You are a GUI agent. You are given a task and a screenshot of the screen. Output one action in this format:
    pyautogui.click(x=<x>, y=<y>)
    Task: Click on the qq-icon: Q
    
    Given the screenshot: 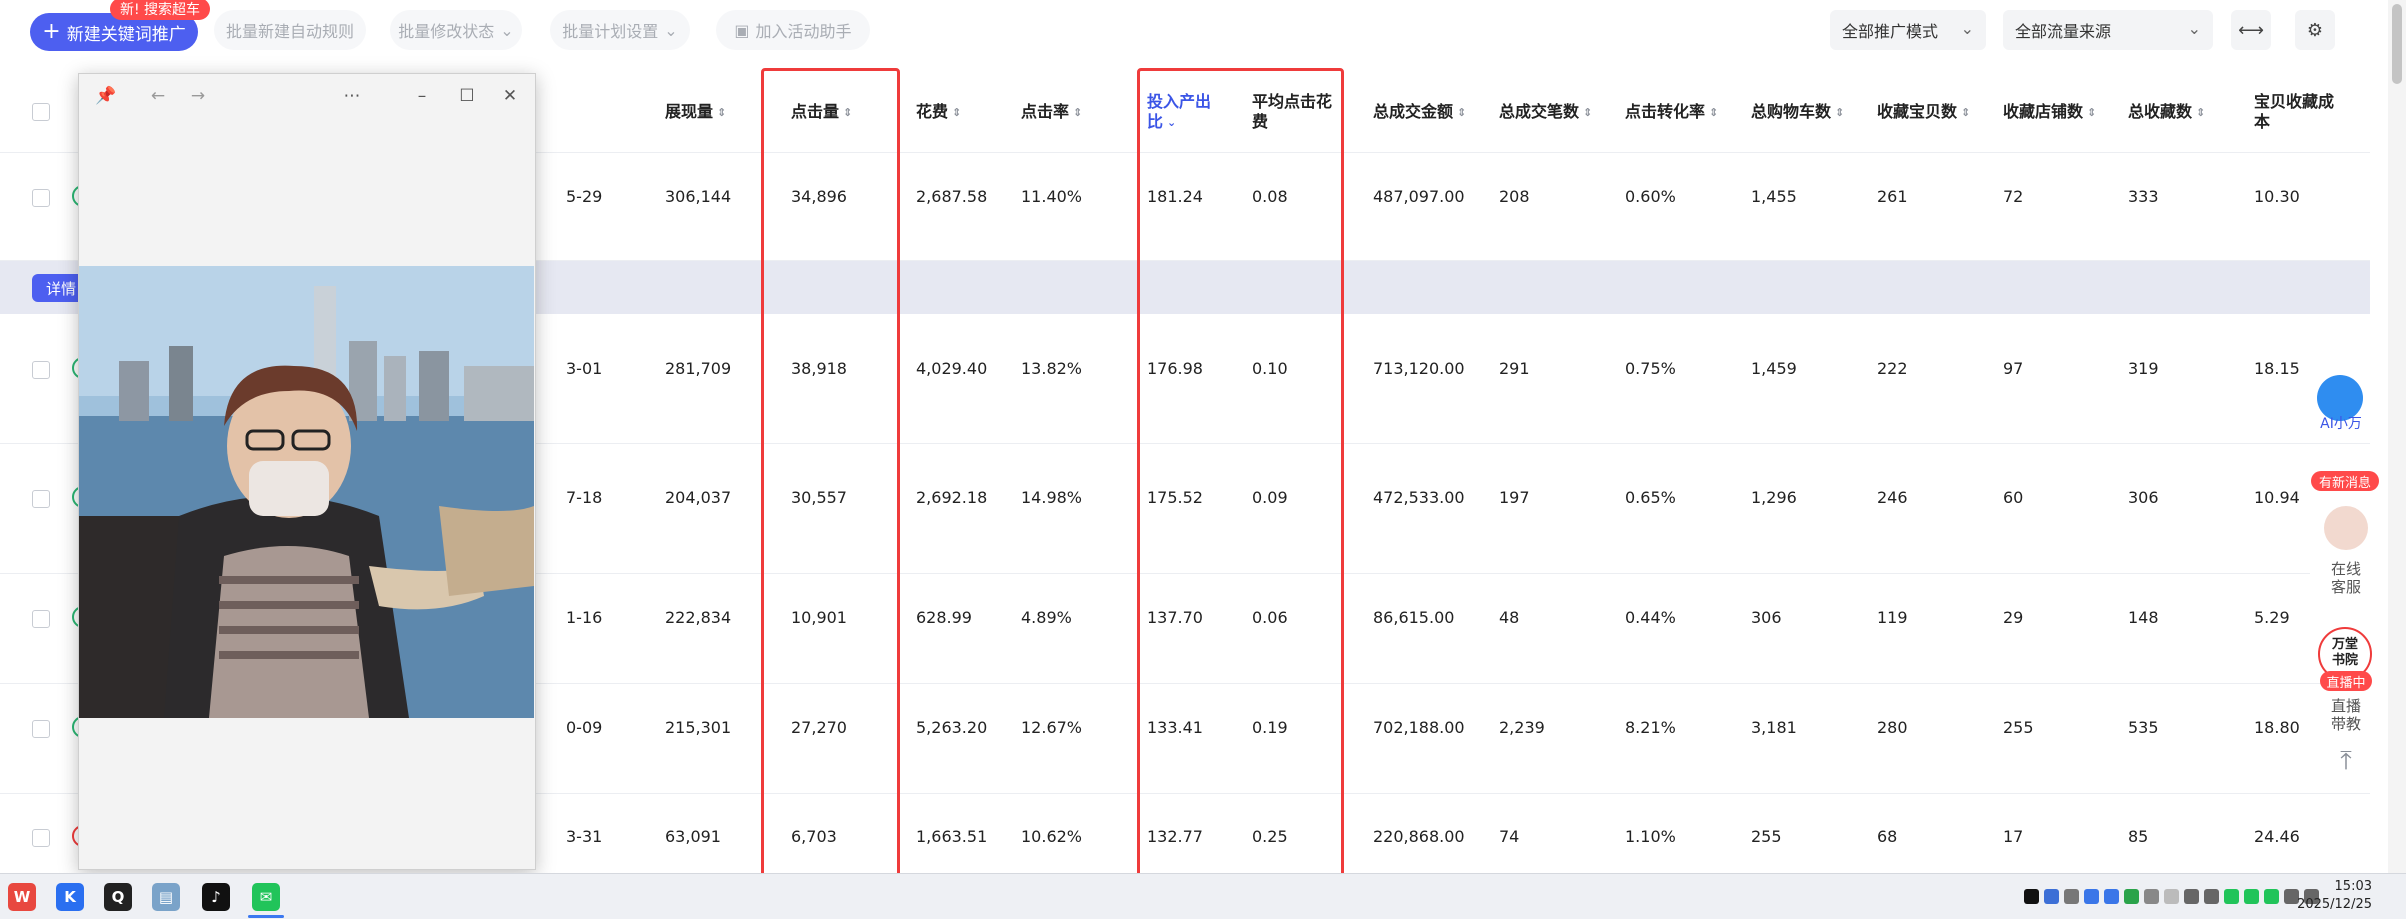 What is the action you would take?
    pyautogui.click(x=118, y=897)
    